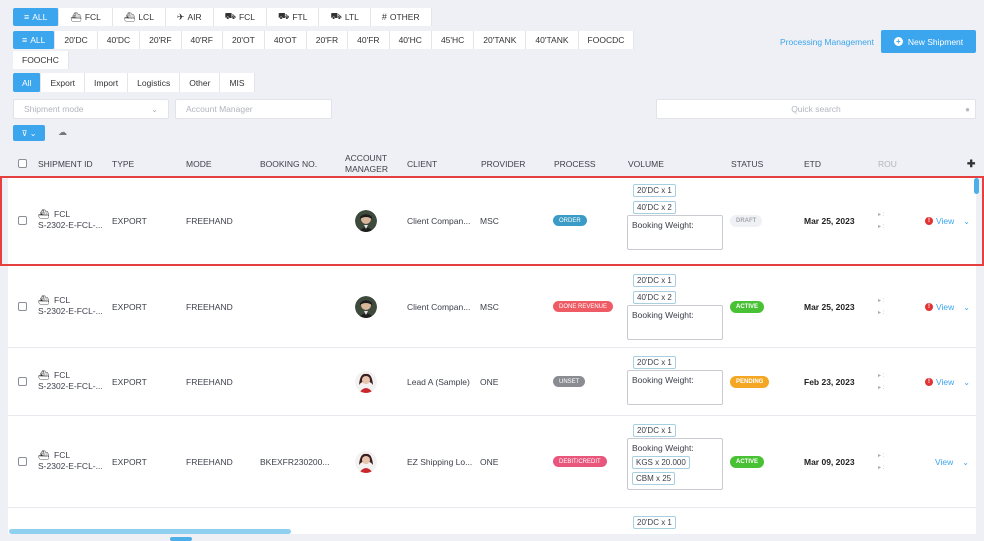 The width and height of the screenshot is (984, 541). What do you see at coordinates (36, 17) in the screenshot?
I see `mode-tab-all: ≡ ALL` at bounding box center [36, 17].